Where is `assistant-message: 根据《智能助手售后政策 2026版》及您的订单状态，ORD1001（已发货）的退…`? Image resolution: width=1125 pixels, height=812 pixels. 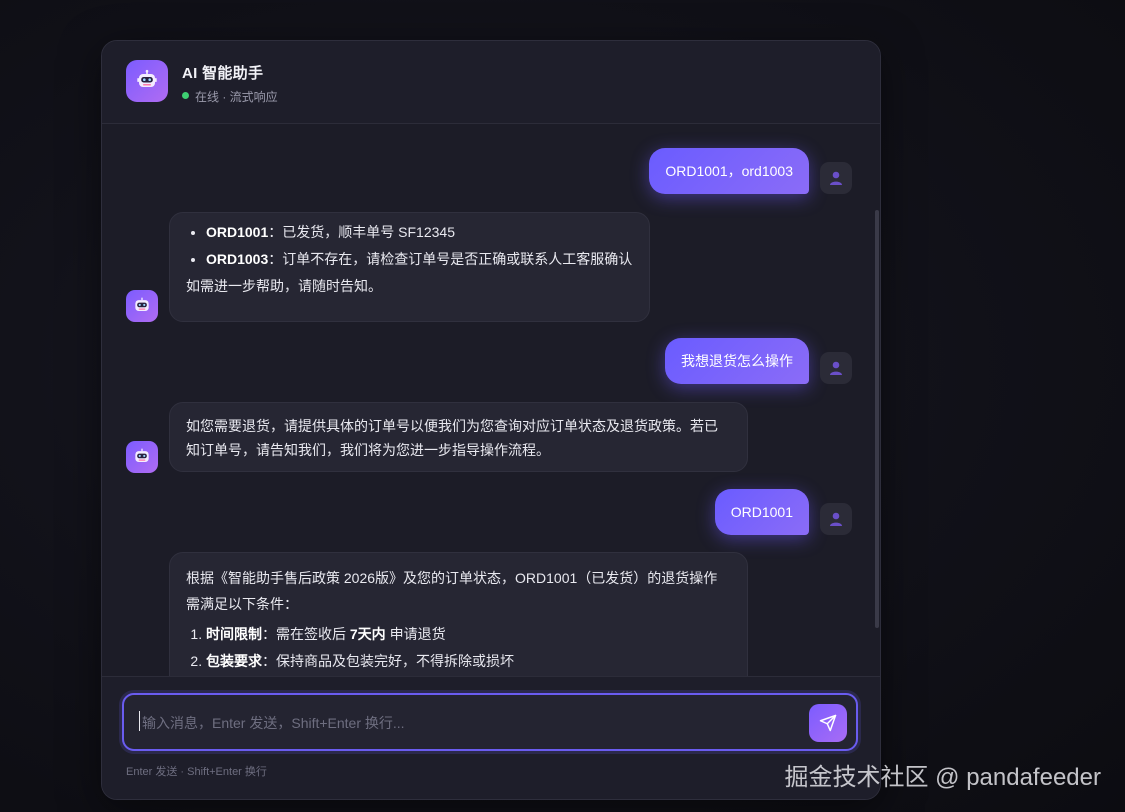 assistant-message: 根据《智能助手售后政策 2026版》及您的订单状态，ORD1001（已发货）的退… is located at coordinates (458, 614).